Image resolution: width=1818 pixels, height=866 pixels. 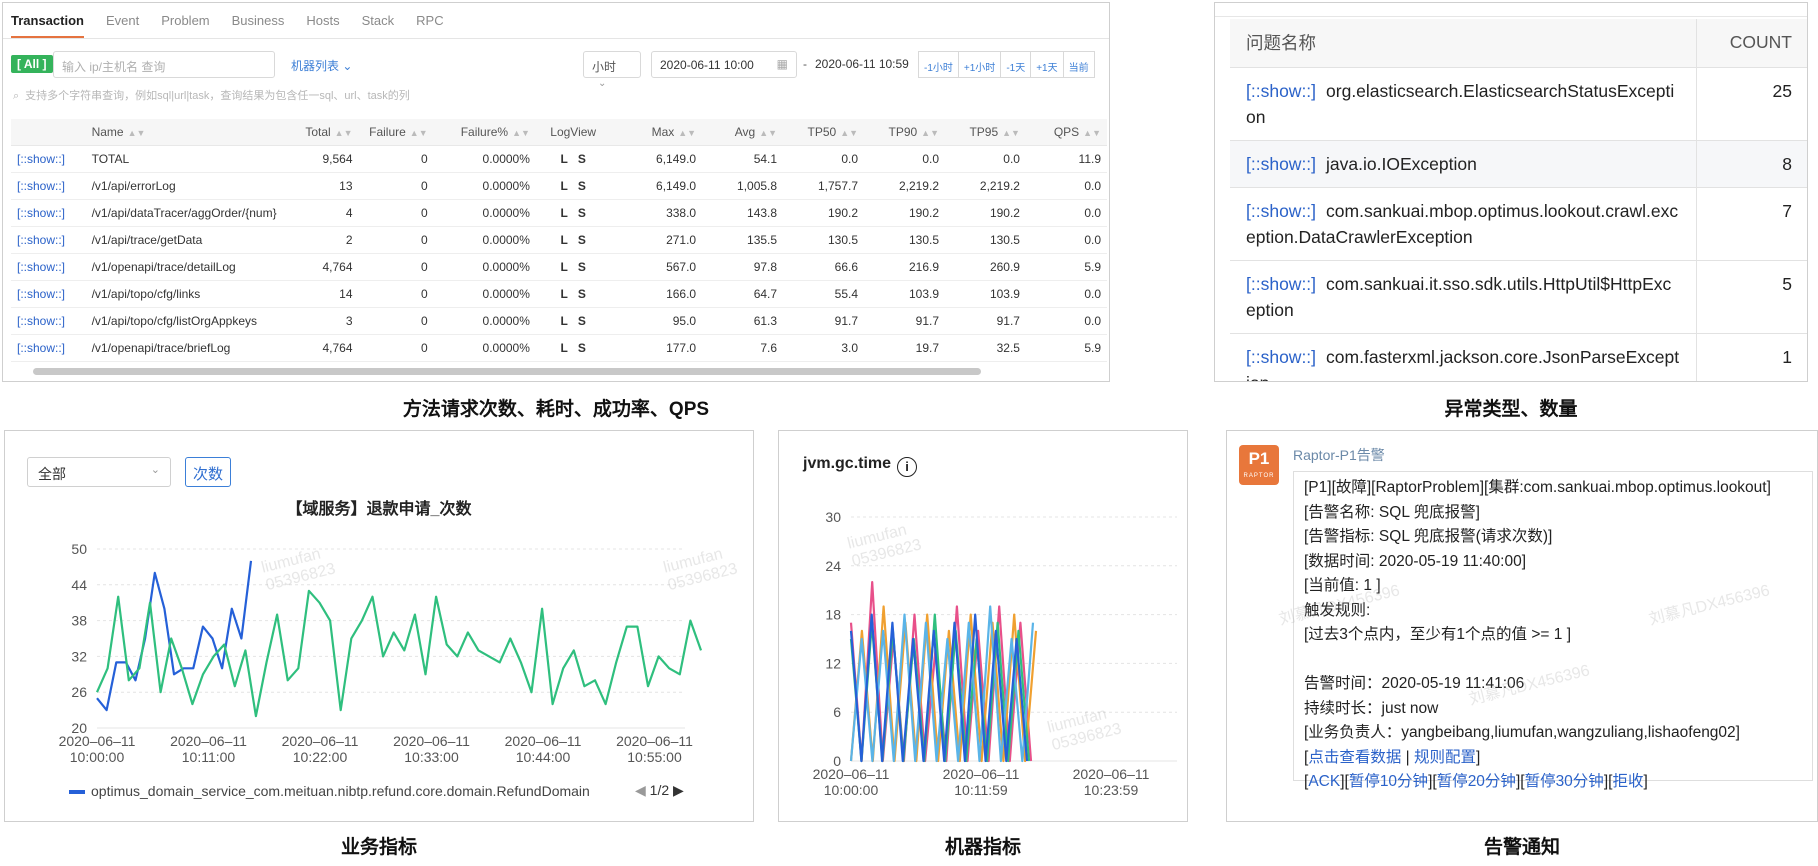 What do you see at coordinates (824, 132) in the screenshot?
I see `col-tp50: TP50 ▲▼` at bounding box center [824, 132].